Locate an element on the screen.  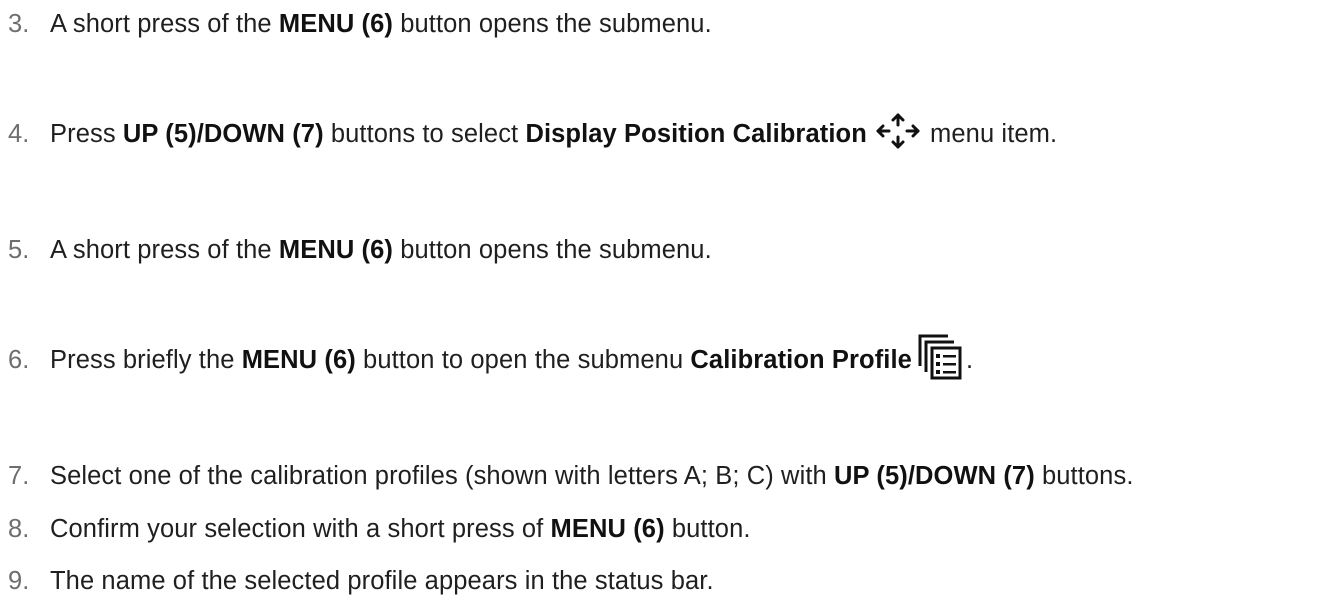
step-number: 7. is located at coordinates (19, 475).